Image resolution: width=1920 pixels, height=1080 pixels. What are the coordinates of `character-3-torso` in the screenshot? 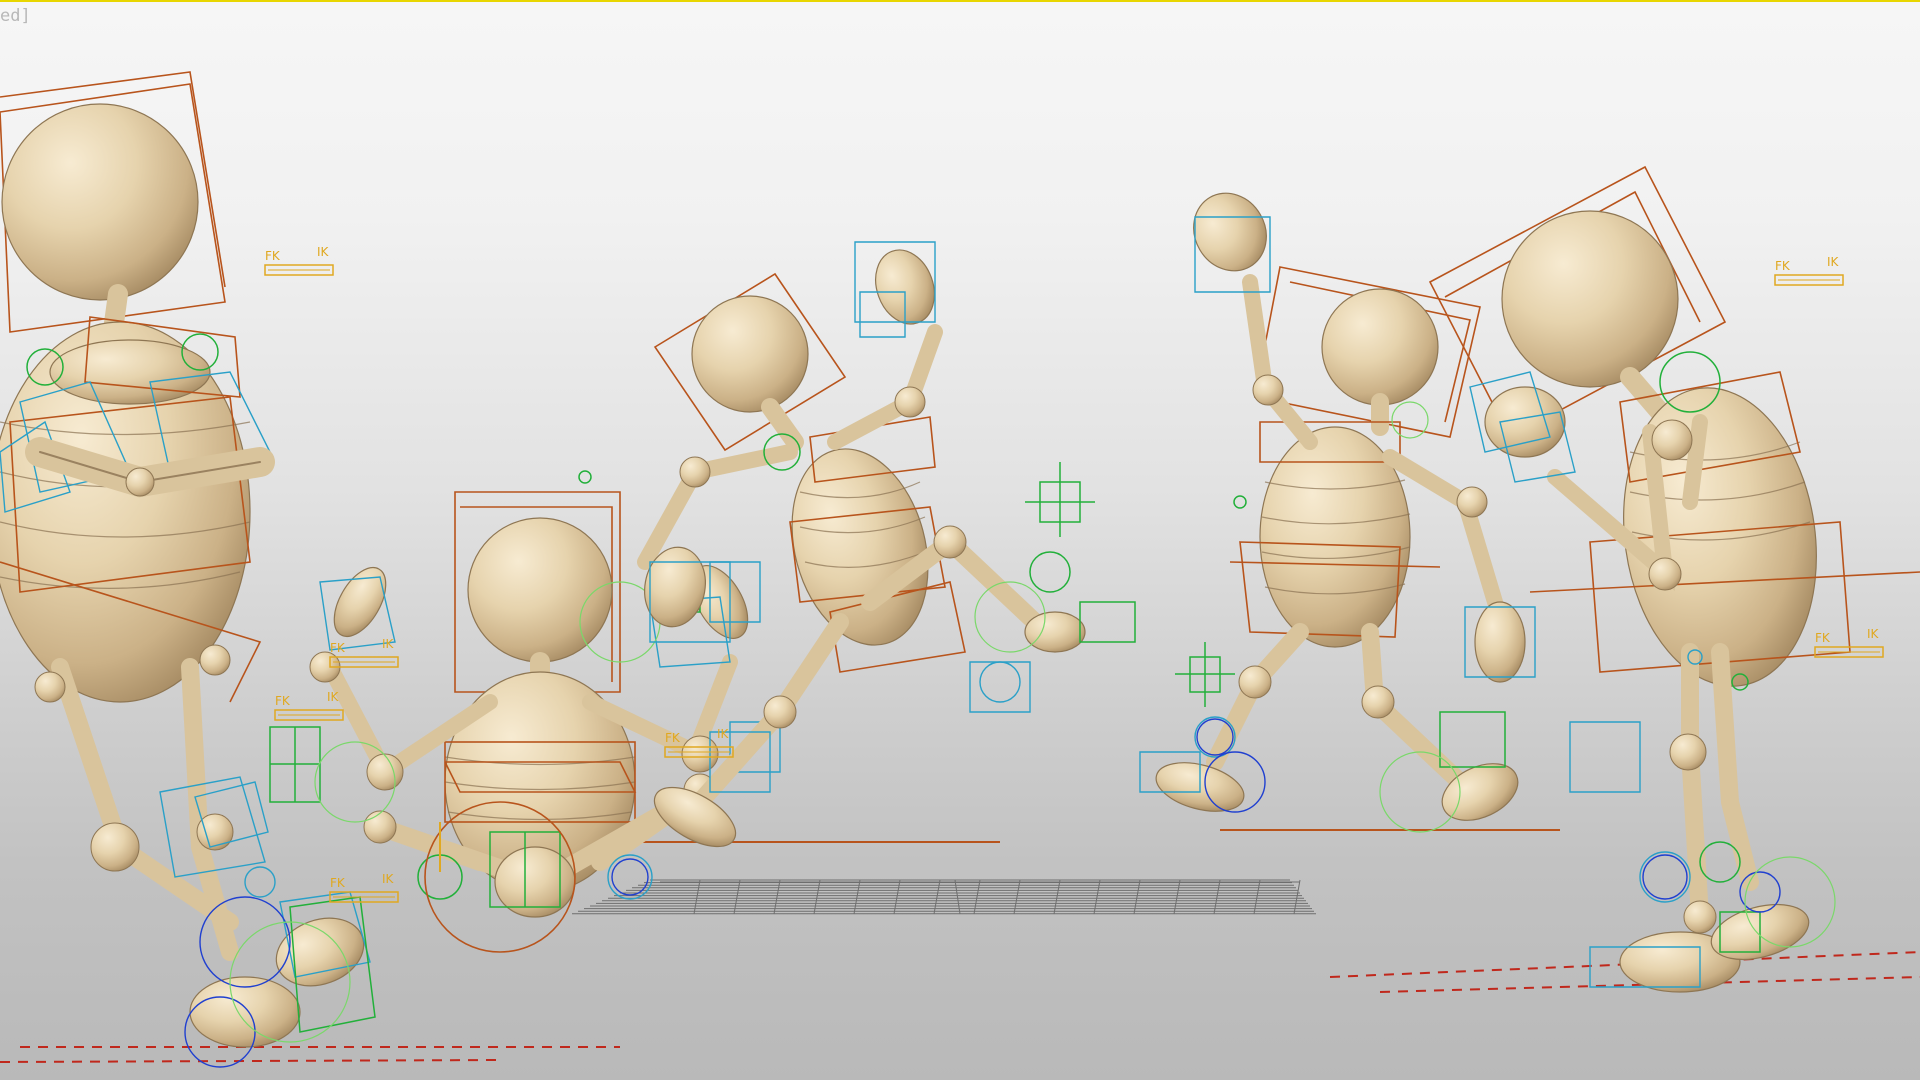 It's located at (860, 547).